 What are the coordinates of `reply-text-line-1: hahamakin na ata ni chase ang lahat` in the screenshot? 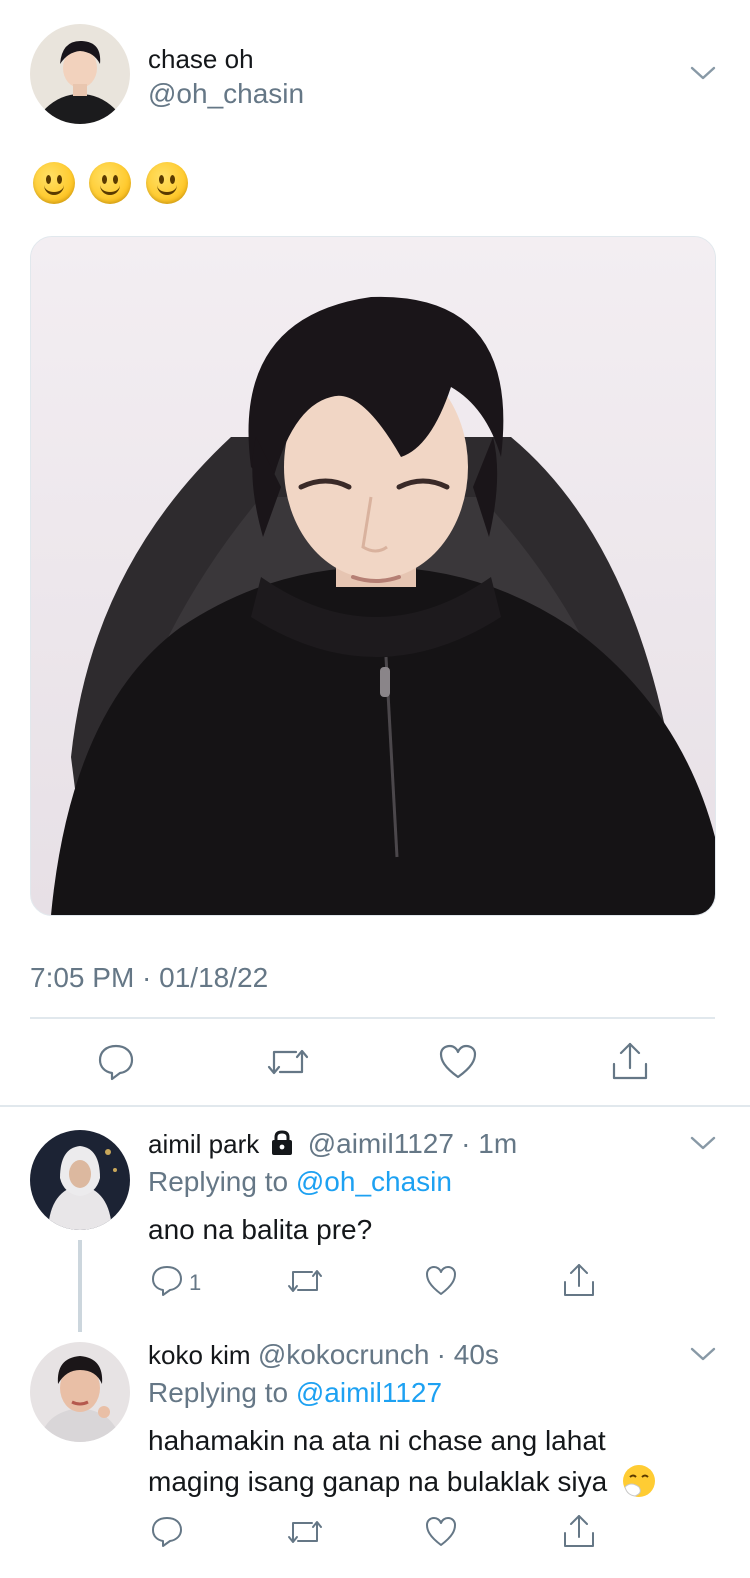 It's located at (377, 1440).